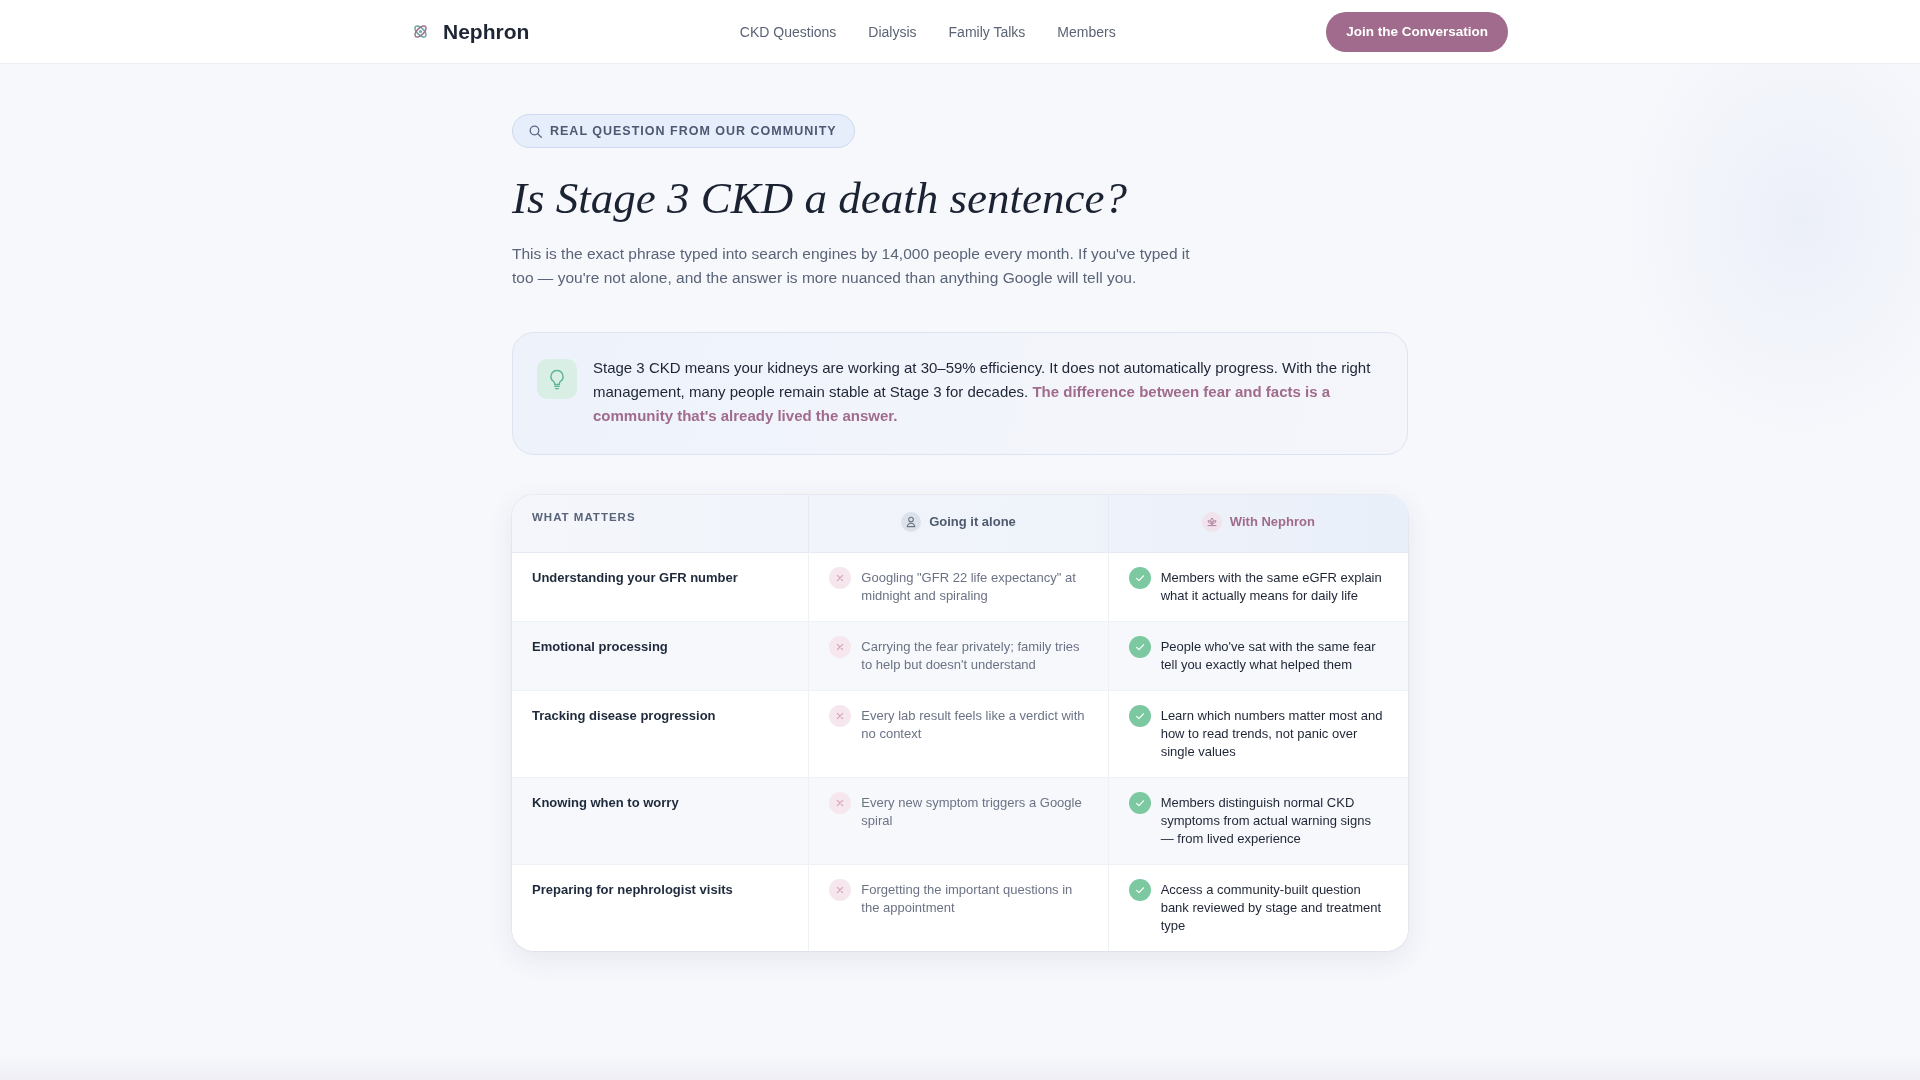 The image size is (1920, 1080). I want to click on drawback-text: Every lab result feels like a verdict with no context, so click(973, 725).